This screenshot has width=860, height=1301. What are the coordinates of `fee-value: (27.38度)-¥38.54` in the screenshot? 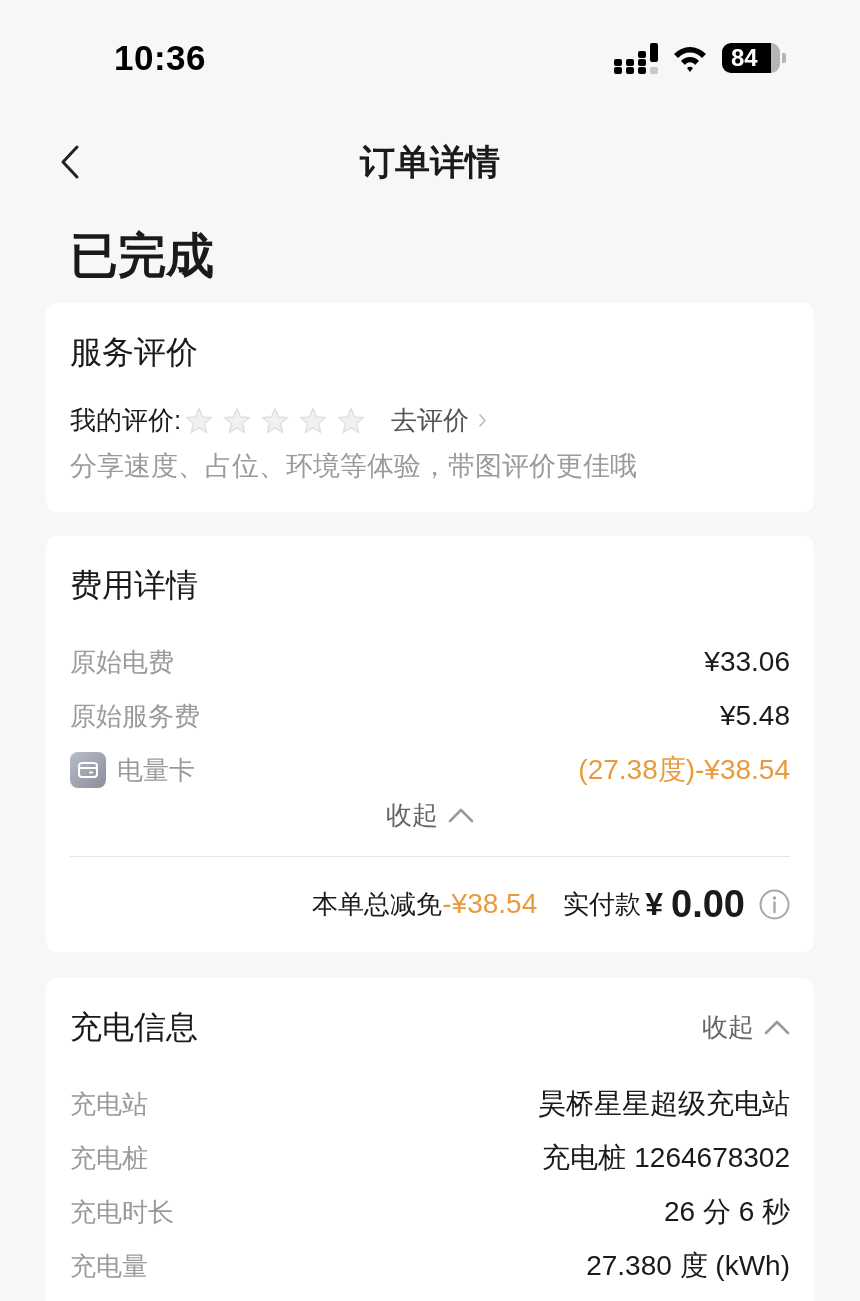 It's located at (684, 770).